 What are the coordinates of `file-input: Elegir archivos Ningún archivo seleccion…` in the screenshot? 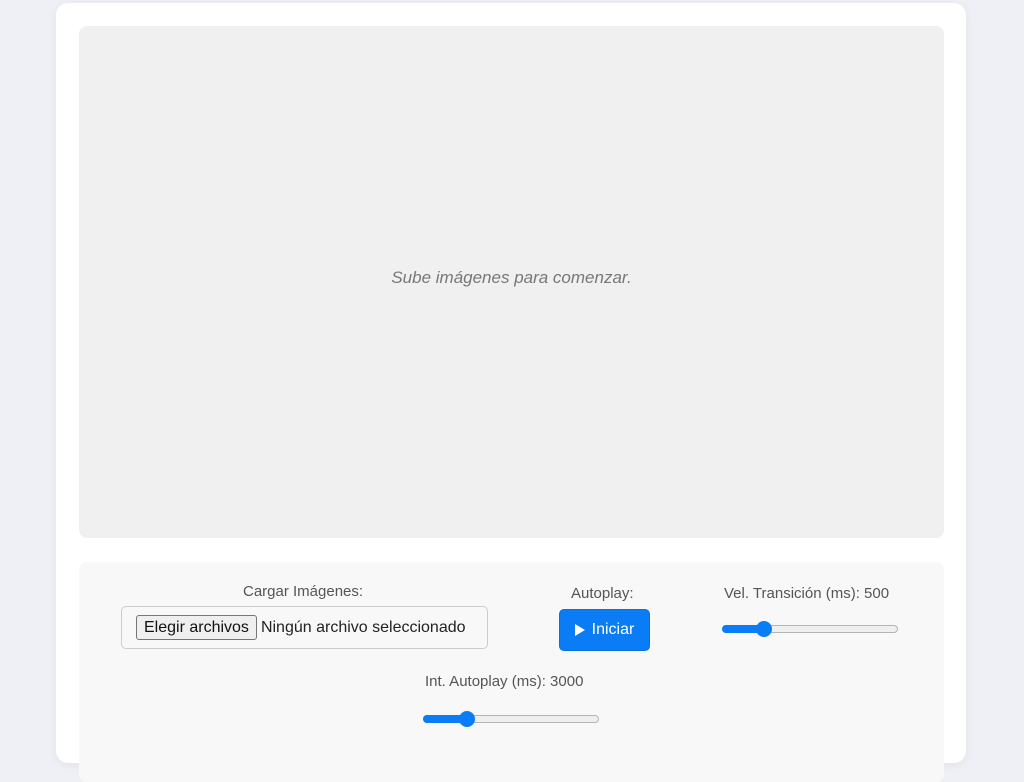 It's located at (304, 627).